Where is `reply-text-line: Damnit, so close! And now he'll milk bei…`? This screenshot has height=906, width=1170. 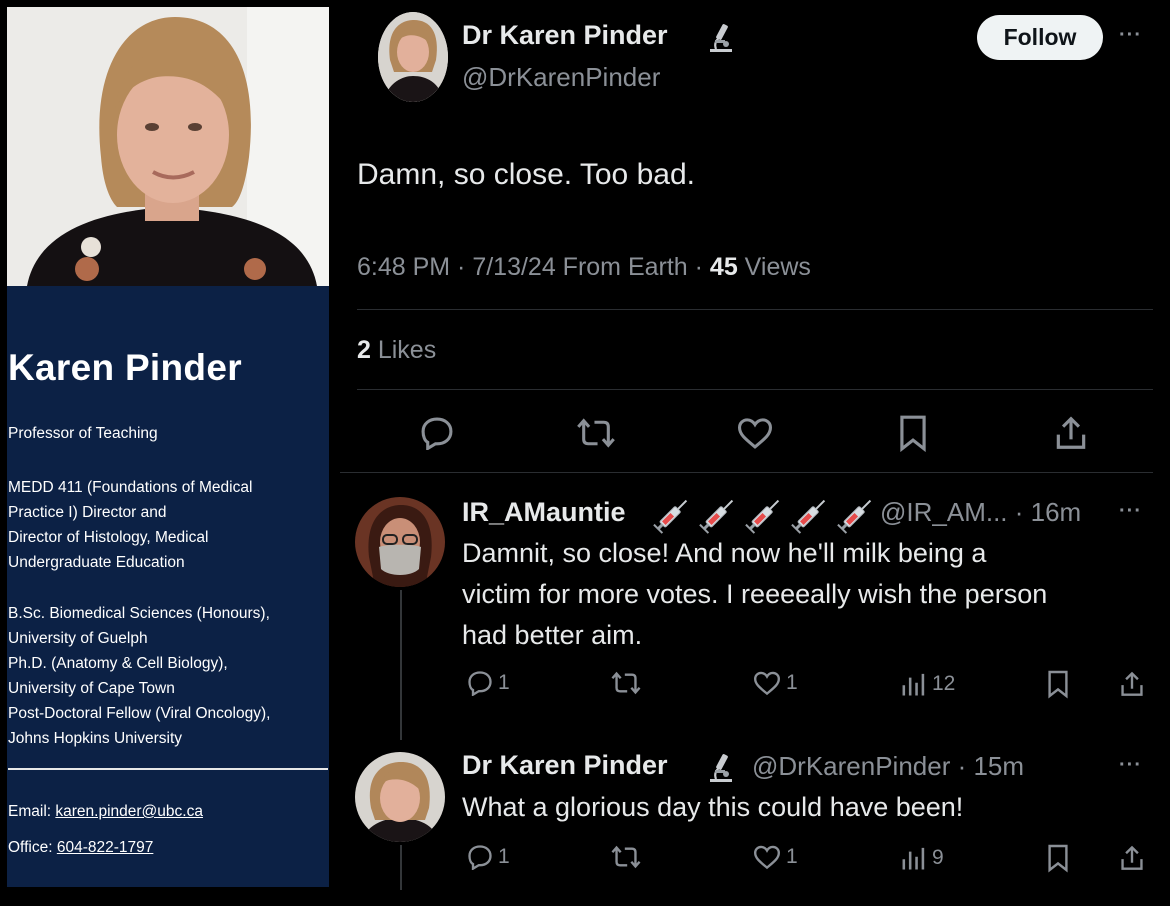 reply-text-line: Damnit, so close! And now he'll milk bei… is located at coordinates (724, 553).